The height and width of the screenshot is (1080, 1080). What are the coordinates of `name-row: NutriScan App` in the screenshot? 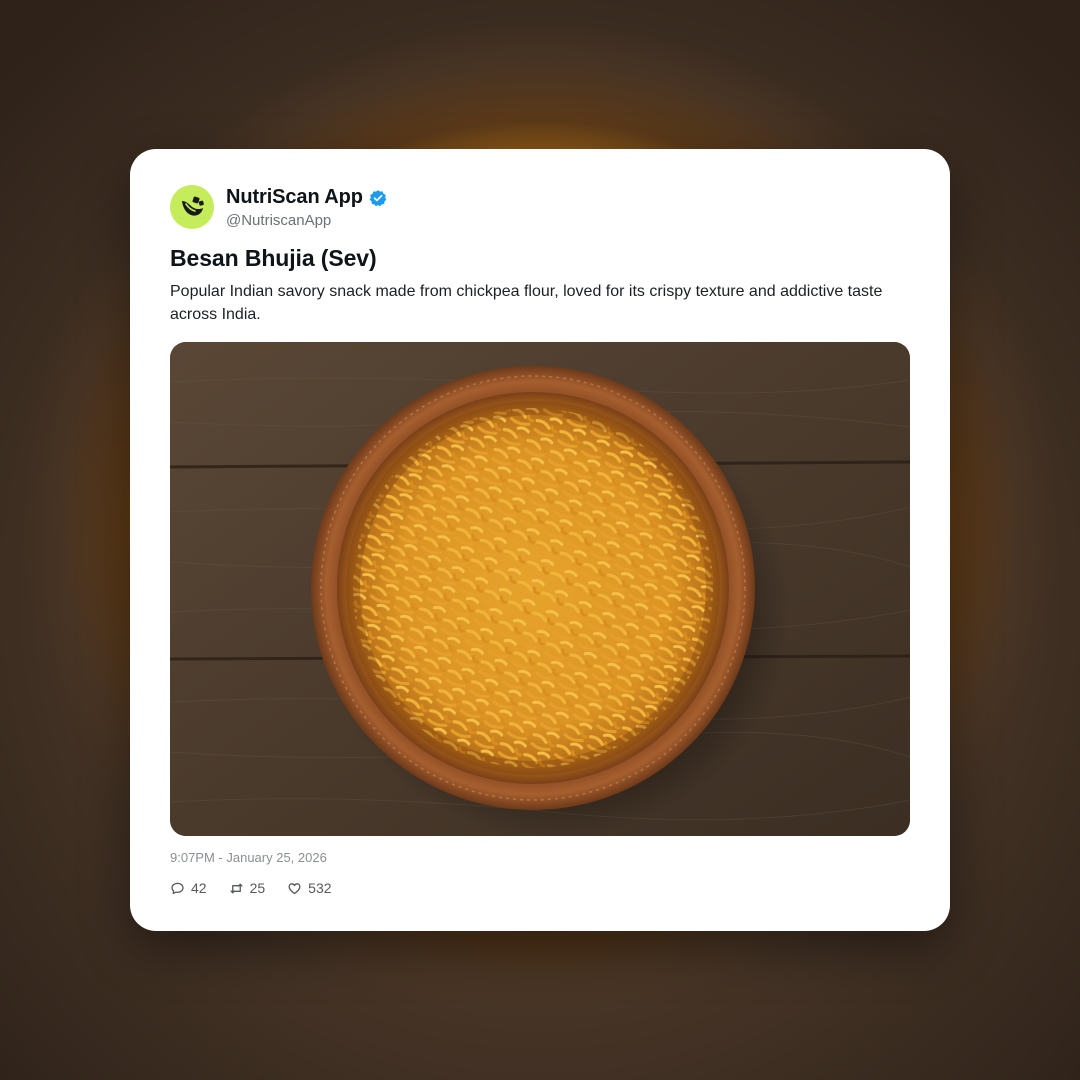 It's located at (306, 198).